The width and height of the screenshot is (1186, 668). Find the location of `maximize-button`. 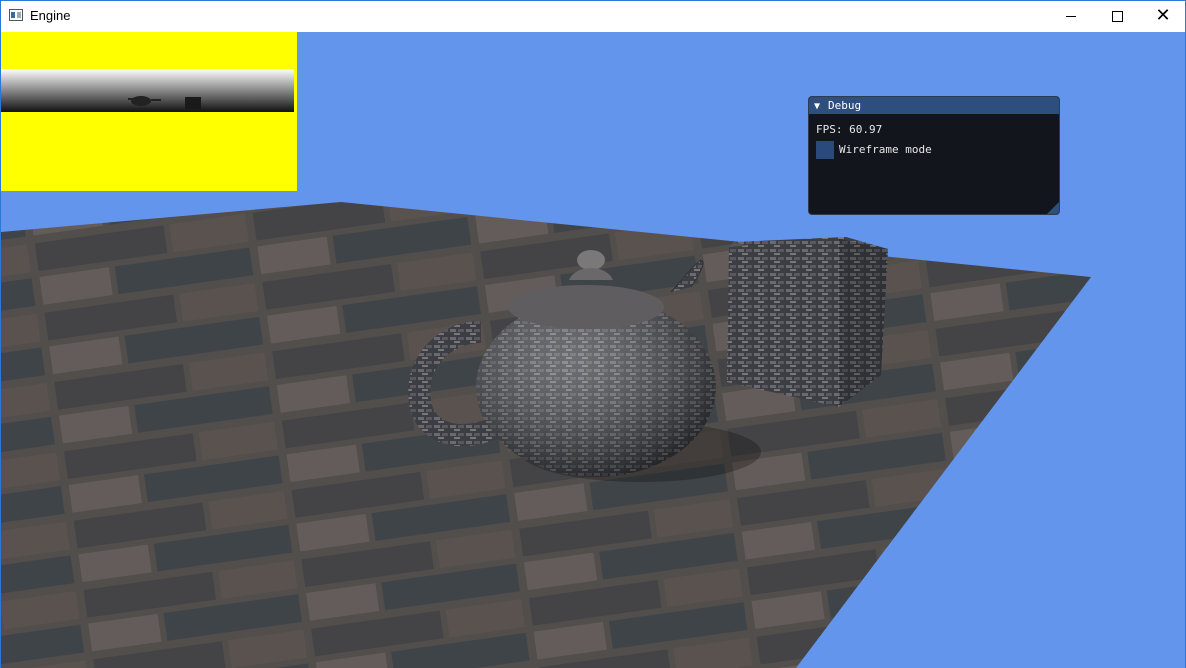

maximize-button is located at coordinates (1117, 16).